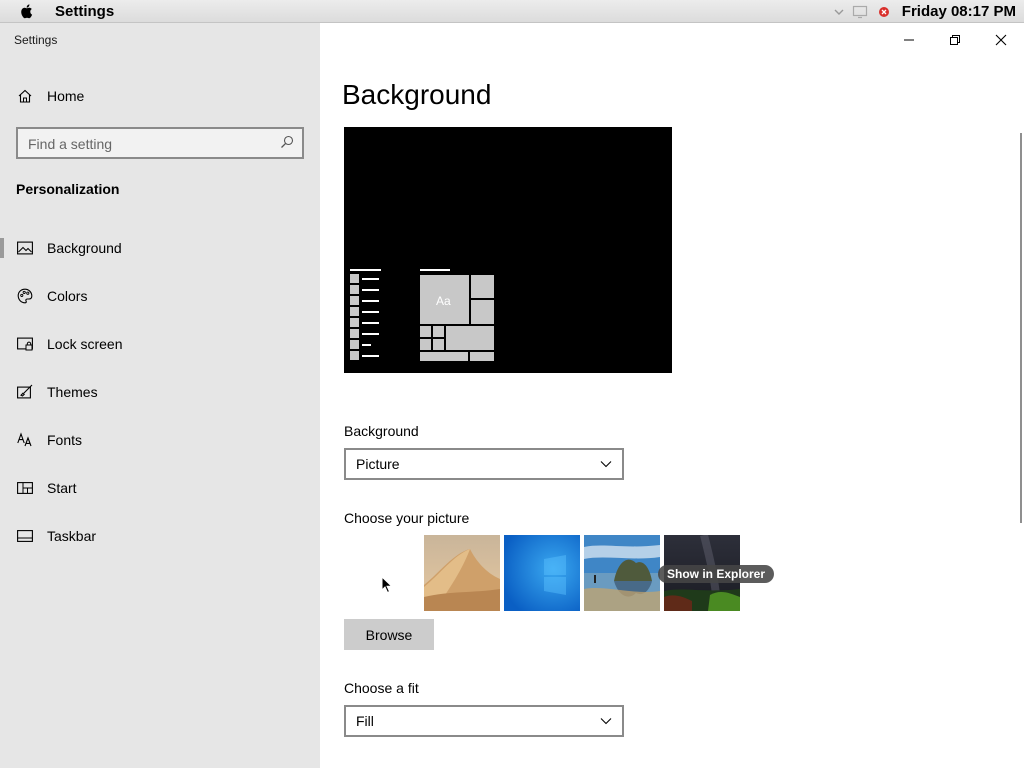 The image size is (1024, 768). I want to click on start-menu-preview, so click(422, 315).